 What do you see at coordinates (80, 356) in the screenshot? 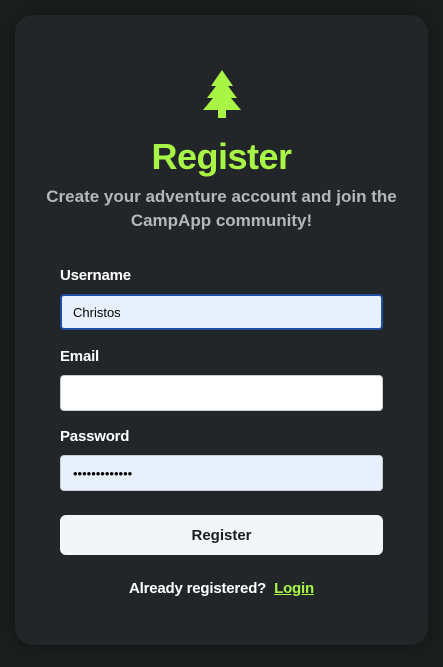
I see `email-label: Email` at bounding box center [80, 356].